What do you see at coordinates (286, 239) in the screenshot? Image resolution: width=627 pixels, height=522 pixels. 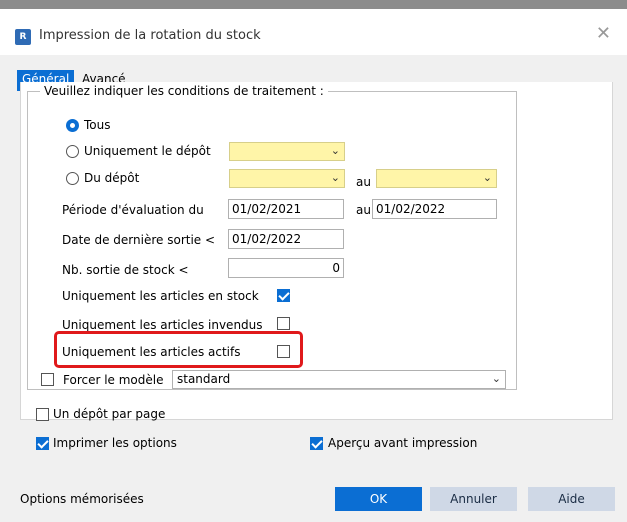 I see `derniere-sortie-input: 01/02/2022` at bounding box center [286, 239].